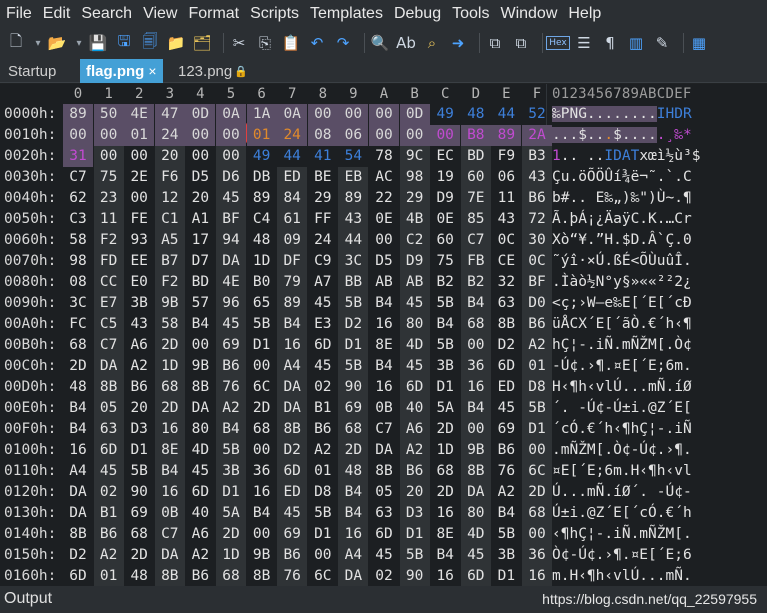 This screenshot has width=767, height=613. I want to click on hex-byte: A7, so click(323, 282).